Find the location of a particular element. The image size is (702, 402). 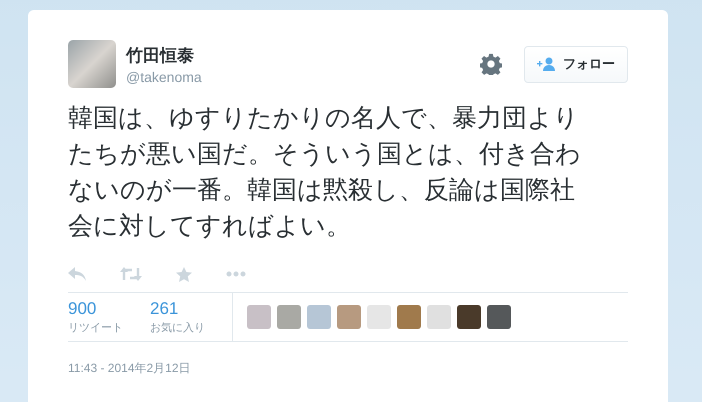

add-user-icon is located at coordinates (547, 64).